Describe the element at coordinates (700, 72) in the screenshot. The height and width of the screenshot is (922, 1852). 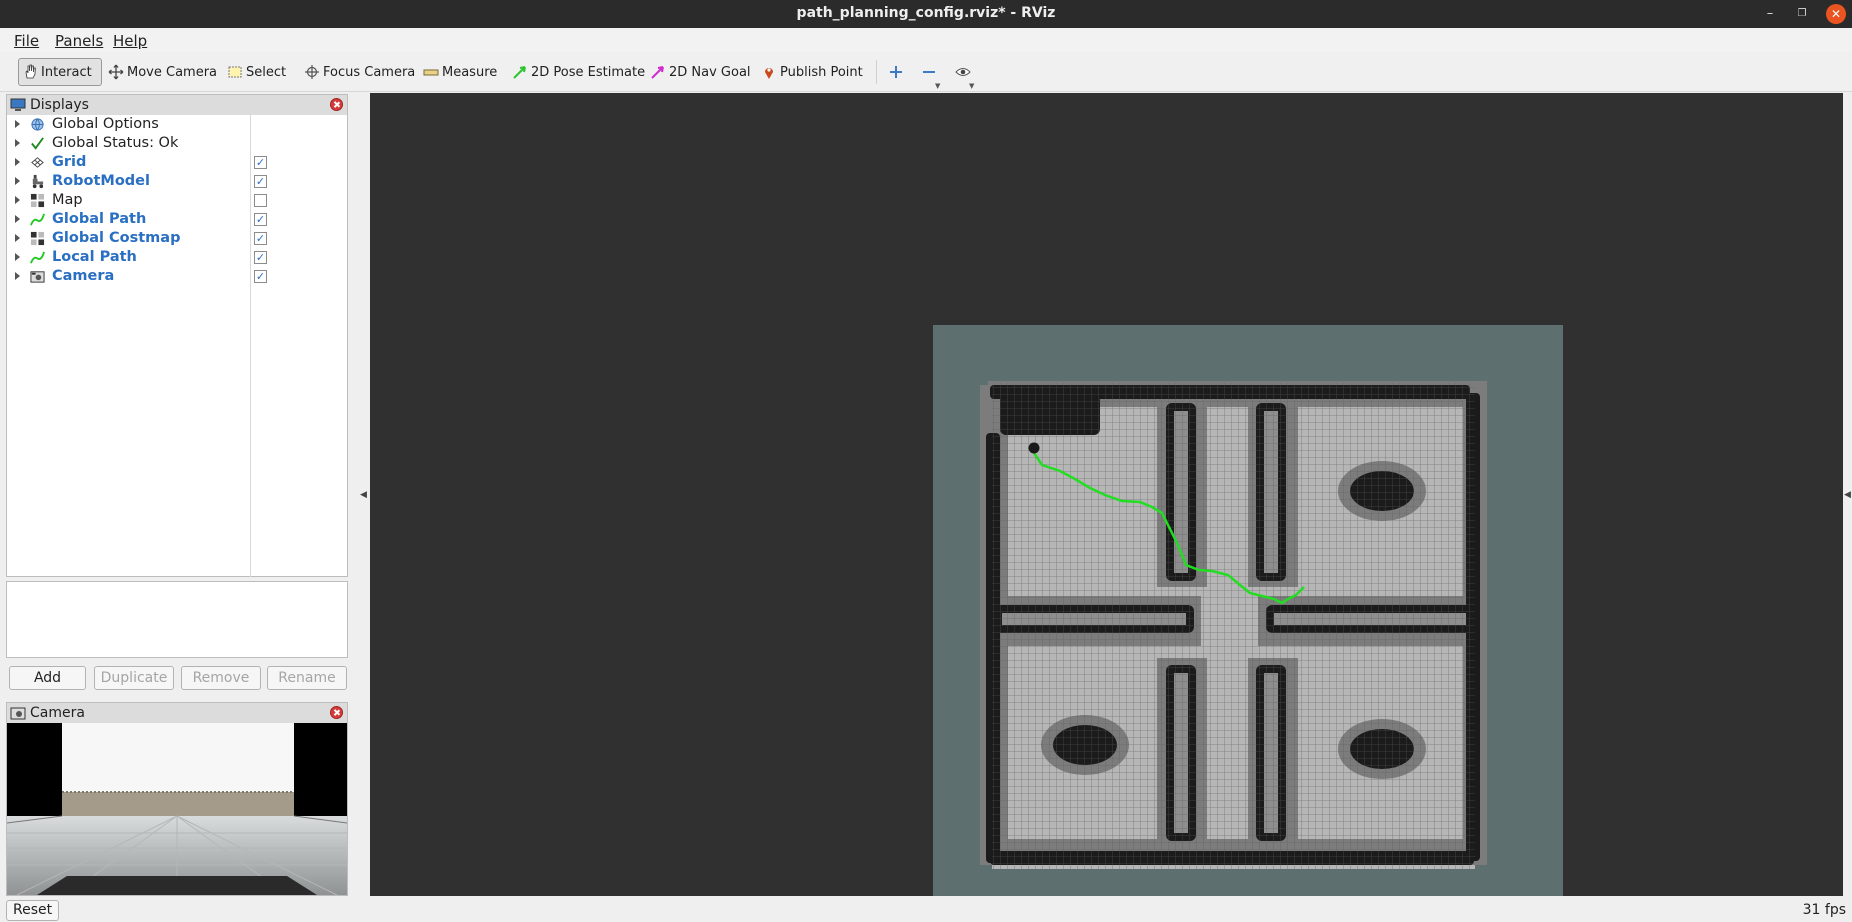
I see `tool-2d-nav-goal: 2D Nav Goal` at that location.